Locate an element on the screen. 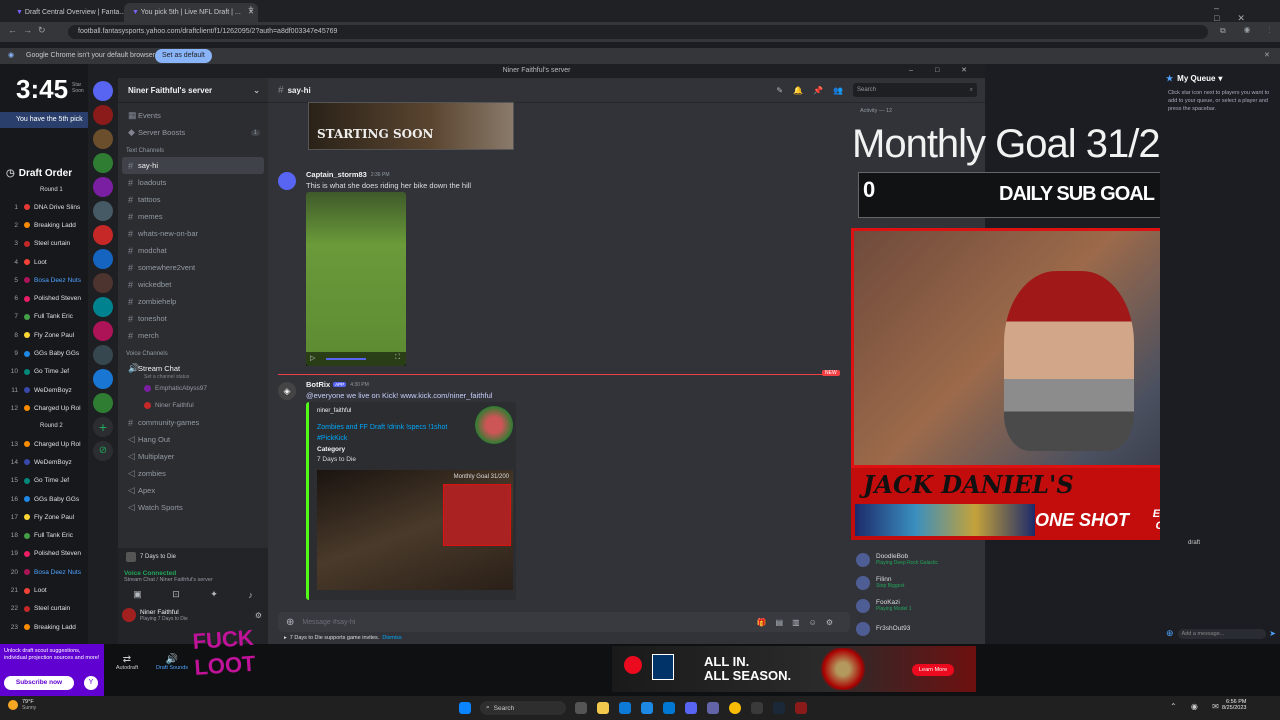  add-server-icon: + is located at coordinates (103, 427).